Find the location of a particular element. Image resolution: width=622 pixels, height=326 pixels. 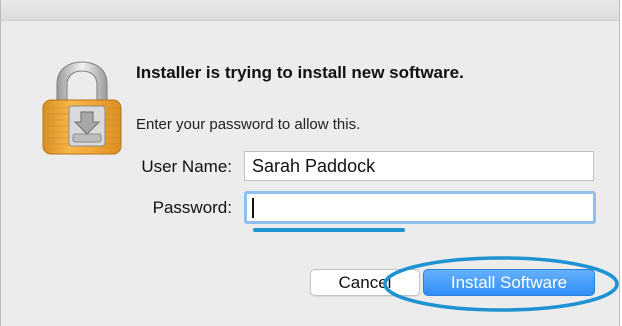

text-caret is located at coordinates (253, 207).